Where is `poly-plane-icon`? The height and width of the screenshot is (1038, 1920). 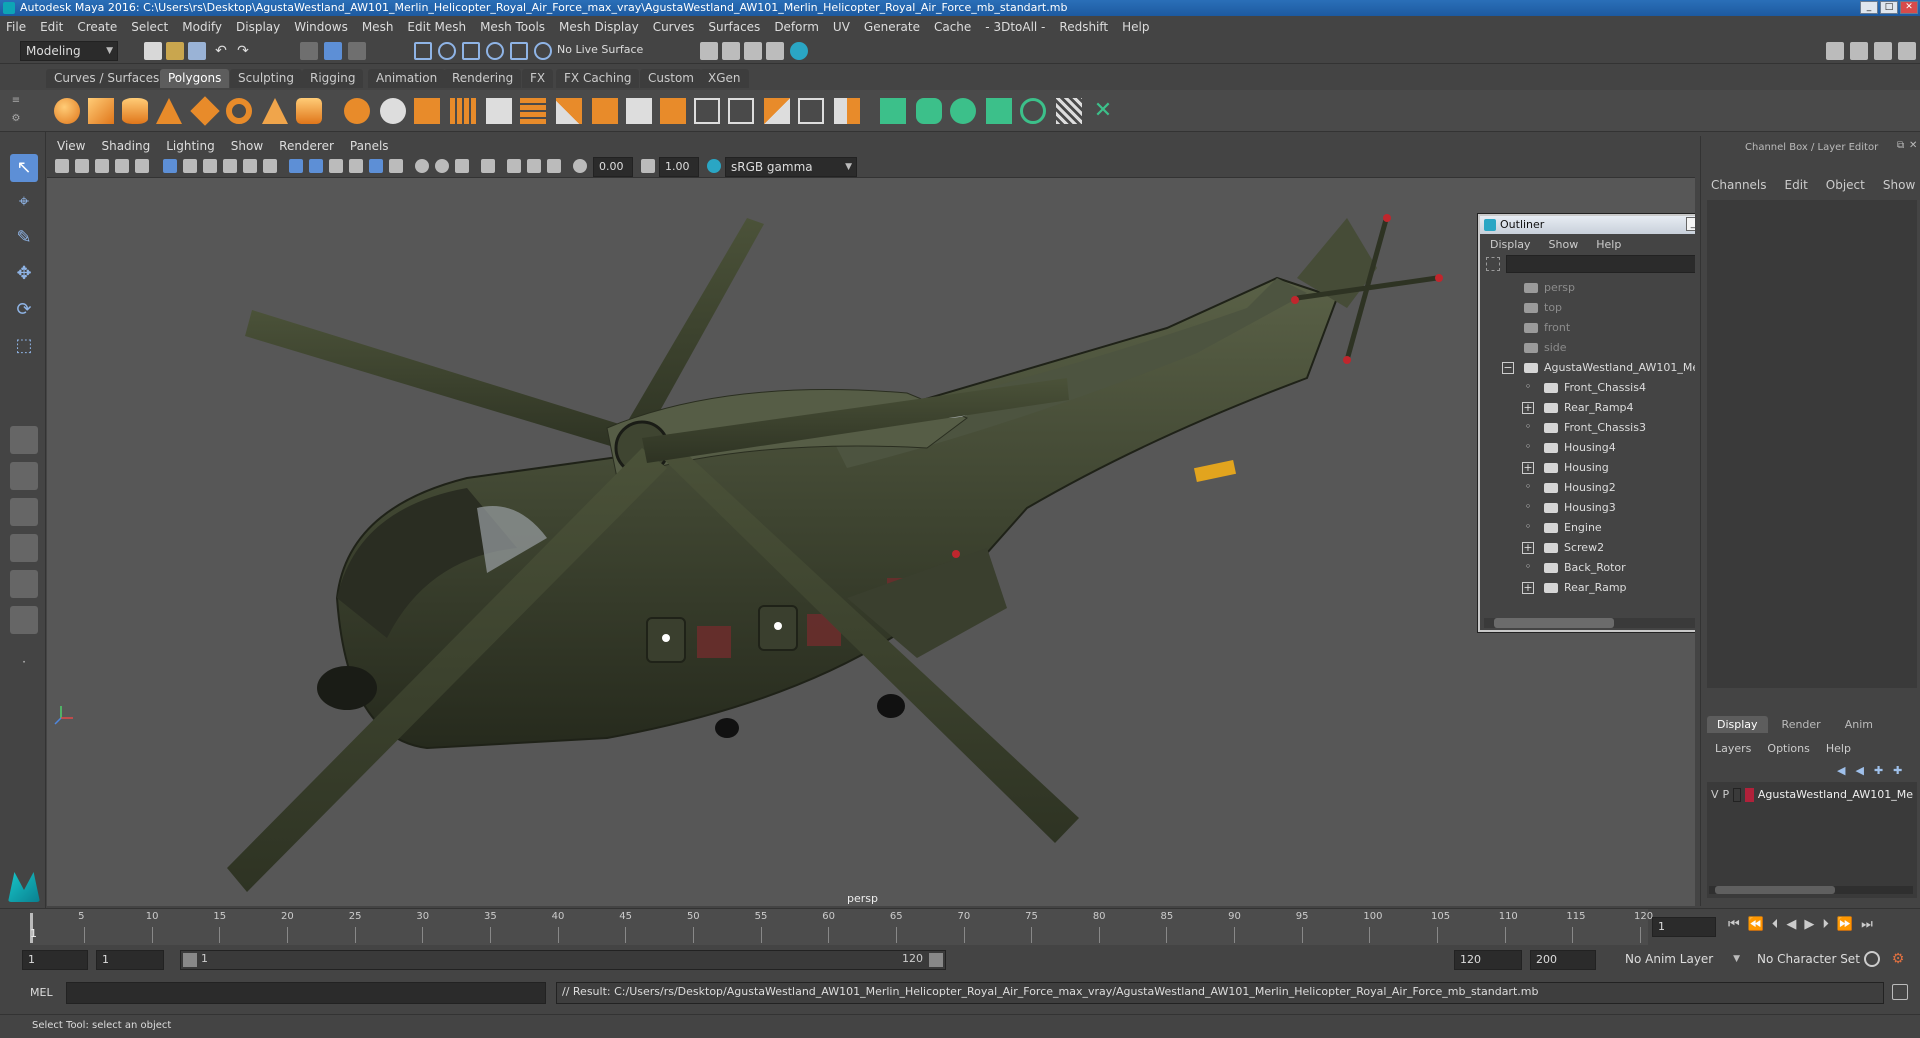
poly-plane-icon is located at coordinates (205, 111).